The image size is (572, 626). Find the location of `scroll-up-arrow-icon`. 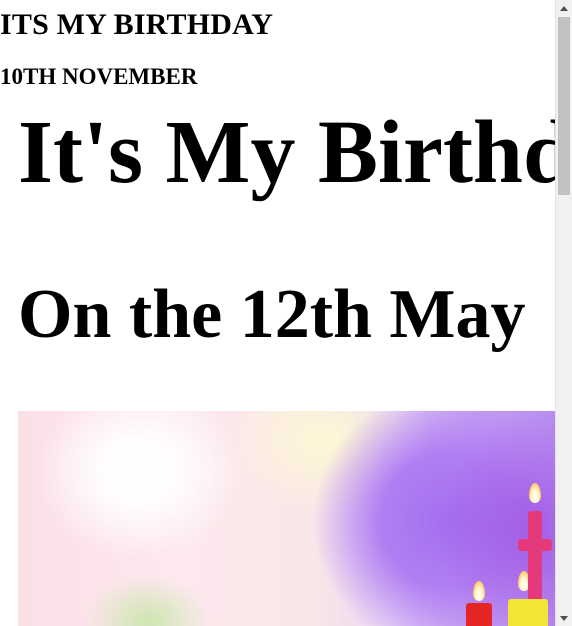

scroll-up-arrow-icon is located at coordinates (564, 8).